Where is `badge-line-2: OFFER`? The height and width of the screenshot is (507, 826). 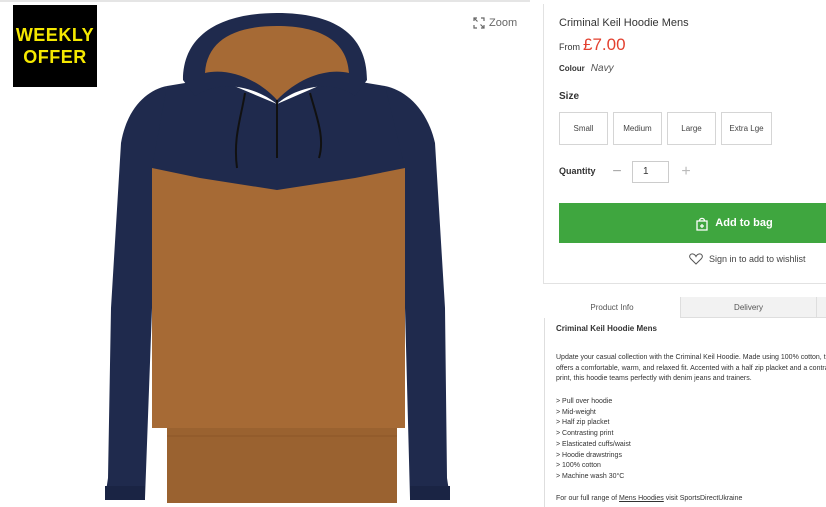
badge-line-2: OFFER is located at coordinates (55, 57).